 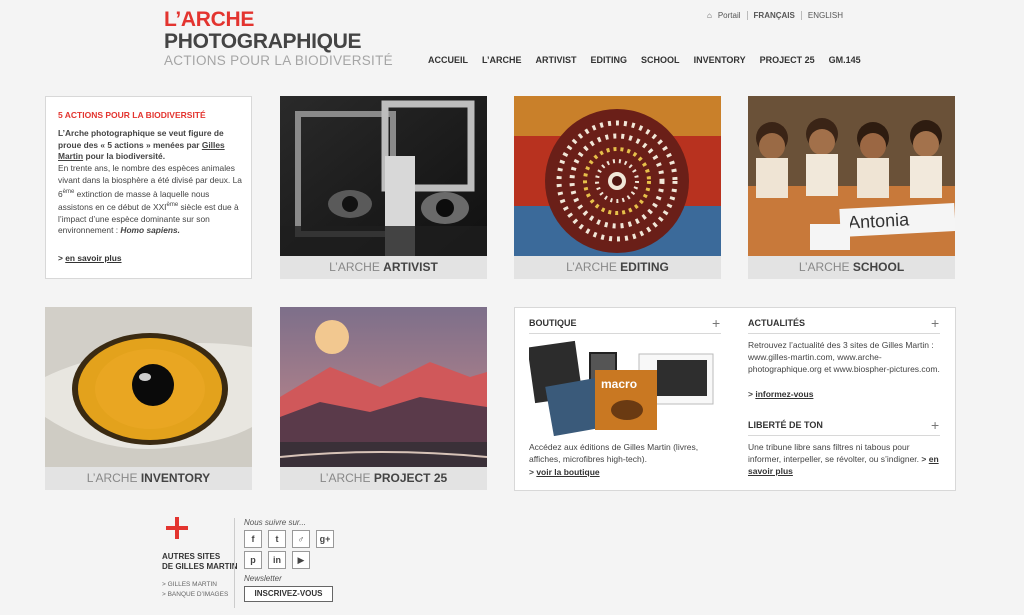 What do you see at coordinates (625, 326) in the screenshot?
I see `boutique-title: BOUTIQUE` at bounding box center [625, 326].